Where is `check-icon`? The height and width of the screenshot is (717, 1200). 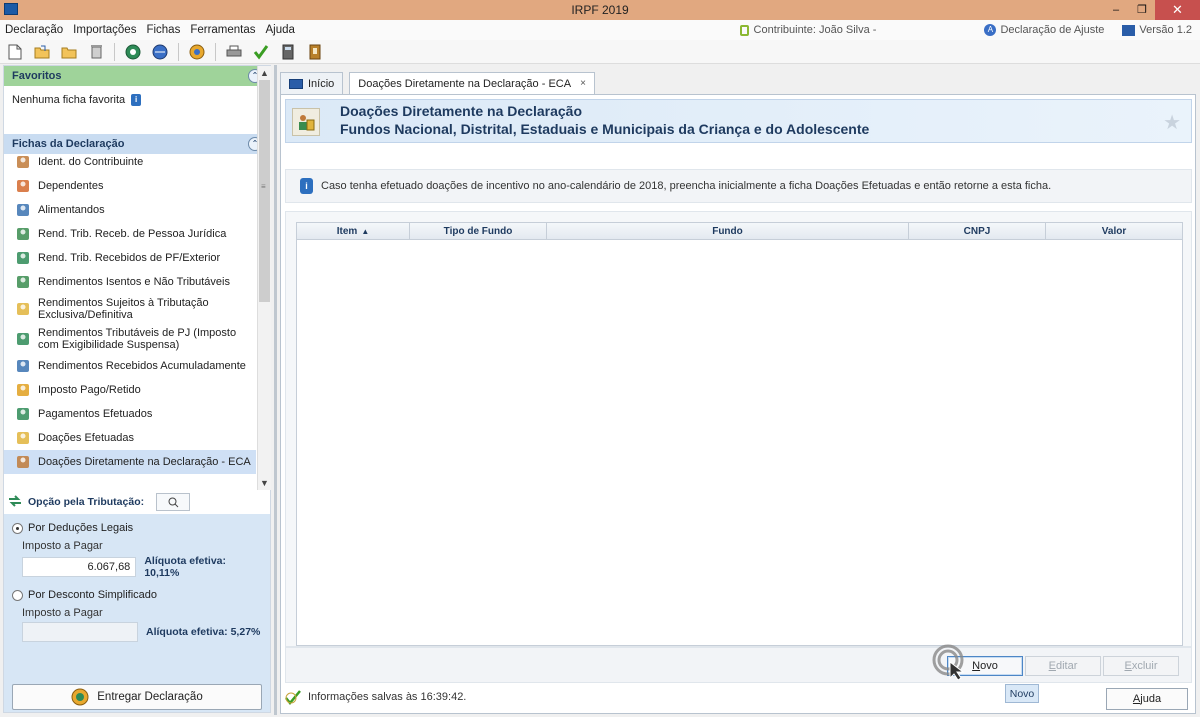 check-icon is located at coordinates (261, 52).